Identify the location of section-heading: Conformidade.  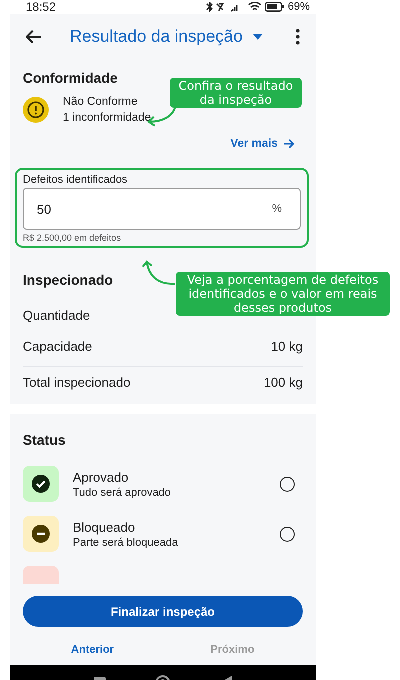
(70, 78).